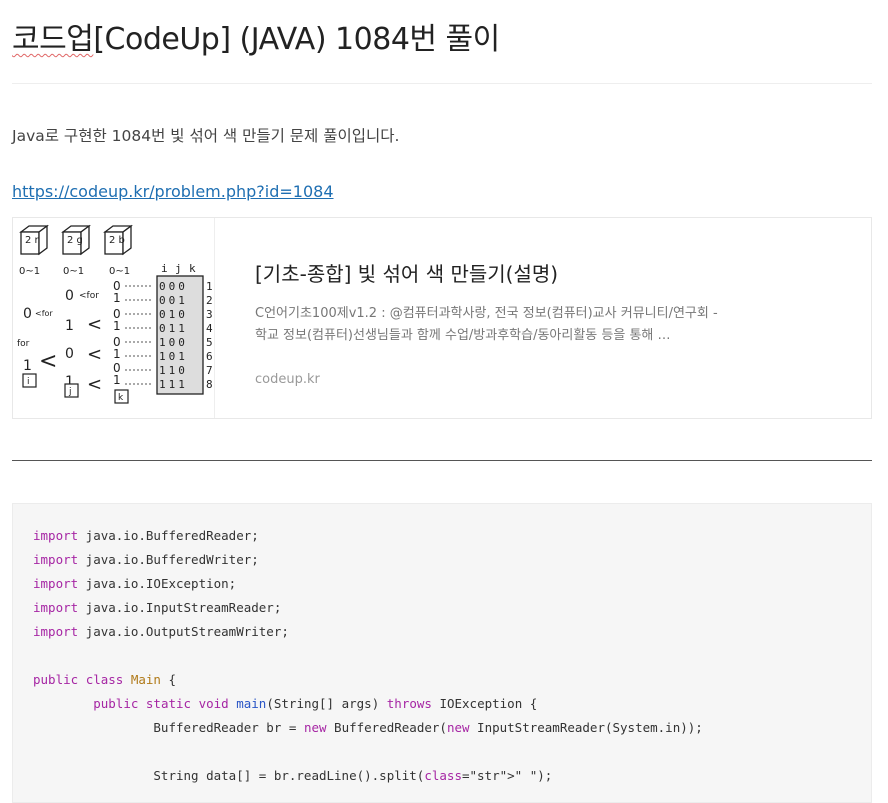  Describe the element at coordinates (173, 191) in the screenshot. I see `problem-link: https://codeup.kr/problem.php?id=1084` at that location.